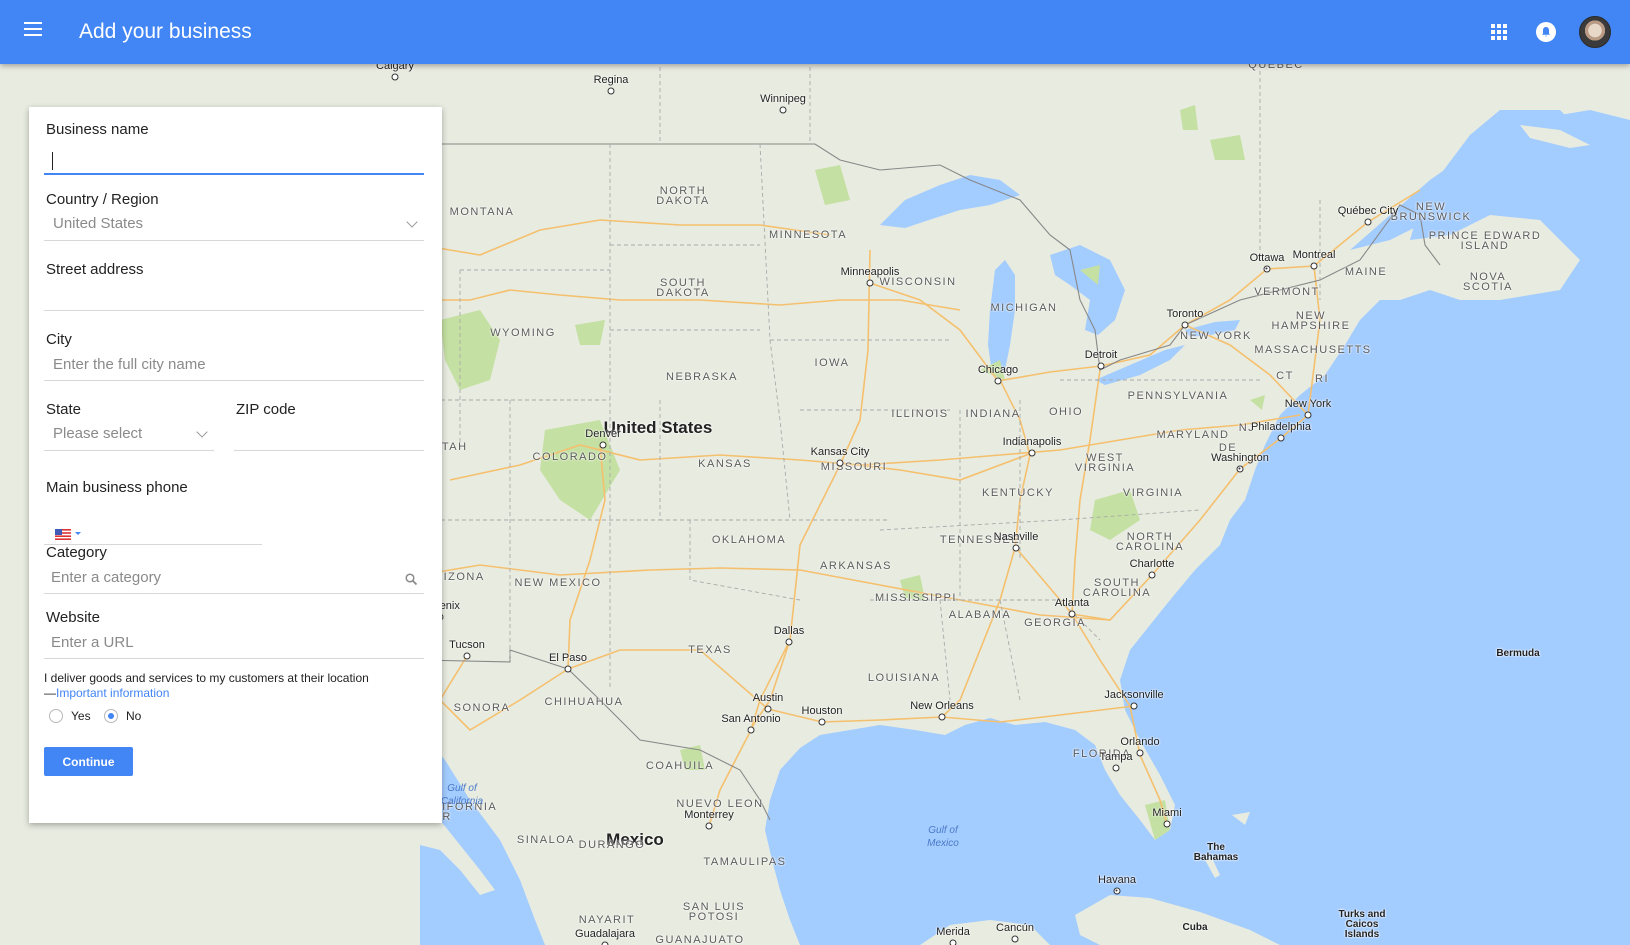  Describe the element at coordinates (1117, 891) in the screenshot. I see `city-marker-havana` at that location.